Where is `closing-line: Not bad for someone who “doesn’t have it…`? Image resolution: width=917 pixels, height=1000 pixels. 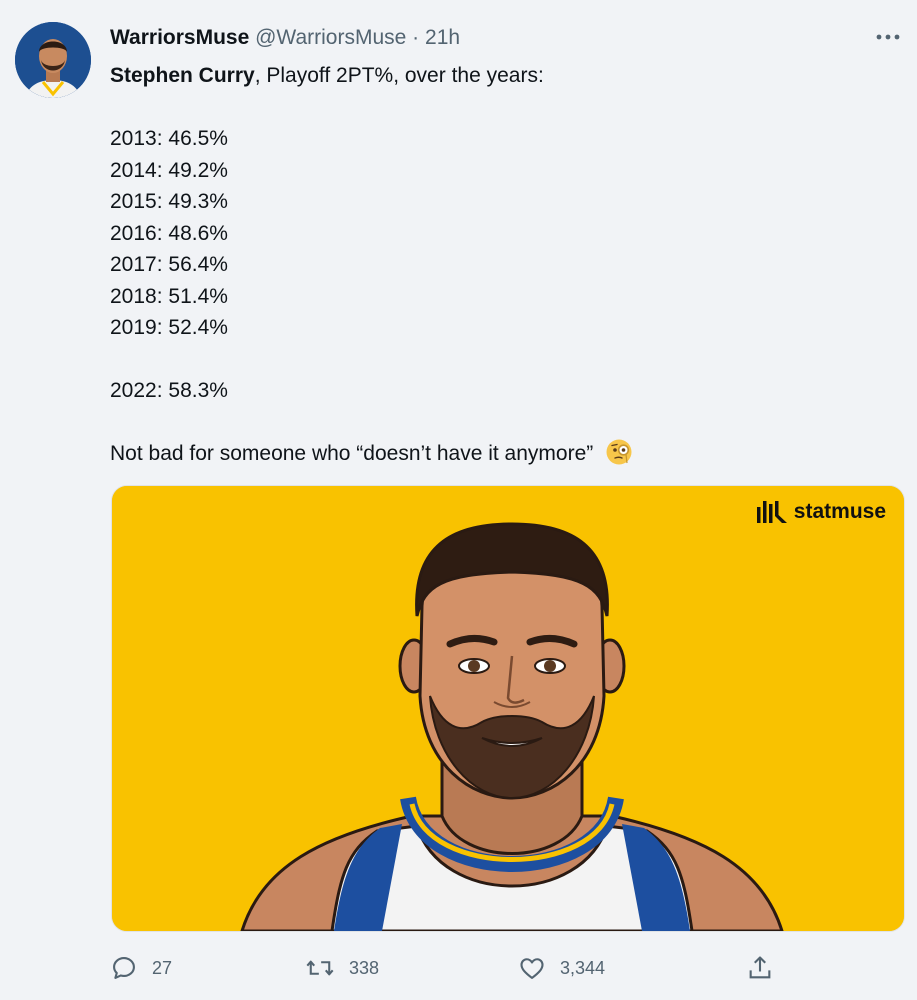 closing-line: Not bad for someone who “doesn’t have it… is located at coordinates (490, 454).